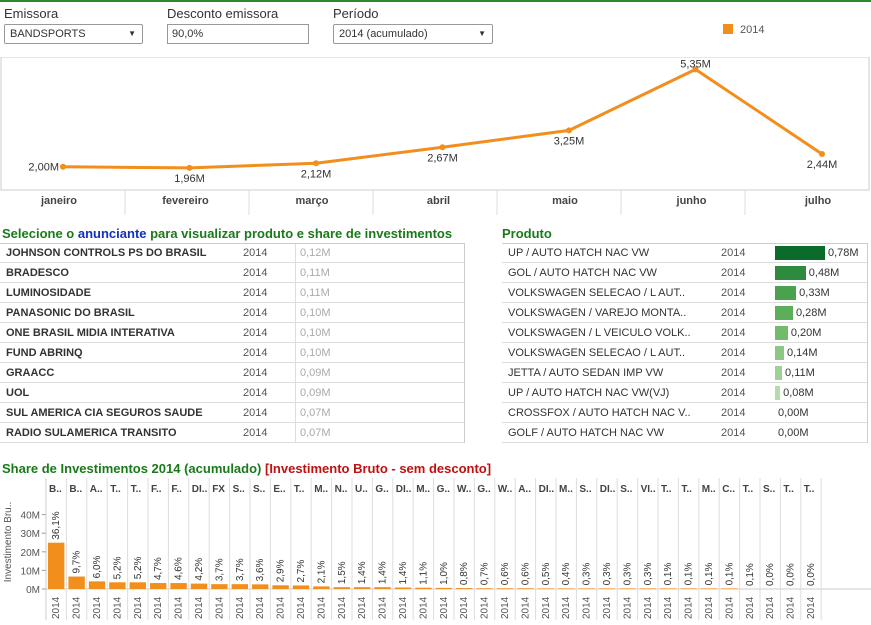 The width and height of the screenshot is (871, 625). I want to click on share-category-label: M.., so click(709, 489).